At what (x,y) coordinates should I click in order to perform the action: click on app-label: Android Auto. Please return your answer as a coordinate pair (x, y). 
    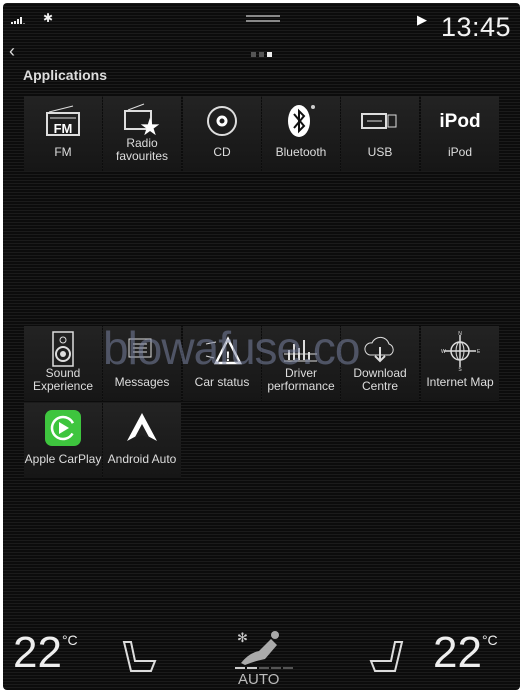
    Looking at the image, I should click on (142, 459).